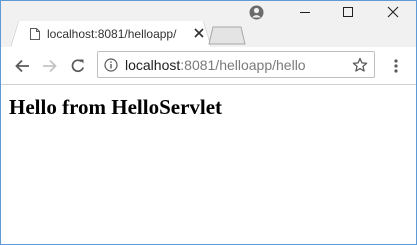 Image resolution: width=417 pixels, height=245 pixels. What do you see at coordinates (393, 12) in the screenshot?
I see `close-window-icon` at bounding box center [393, 12].